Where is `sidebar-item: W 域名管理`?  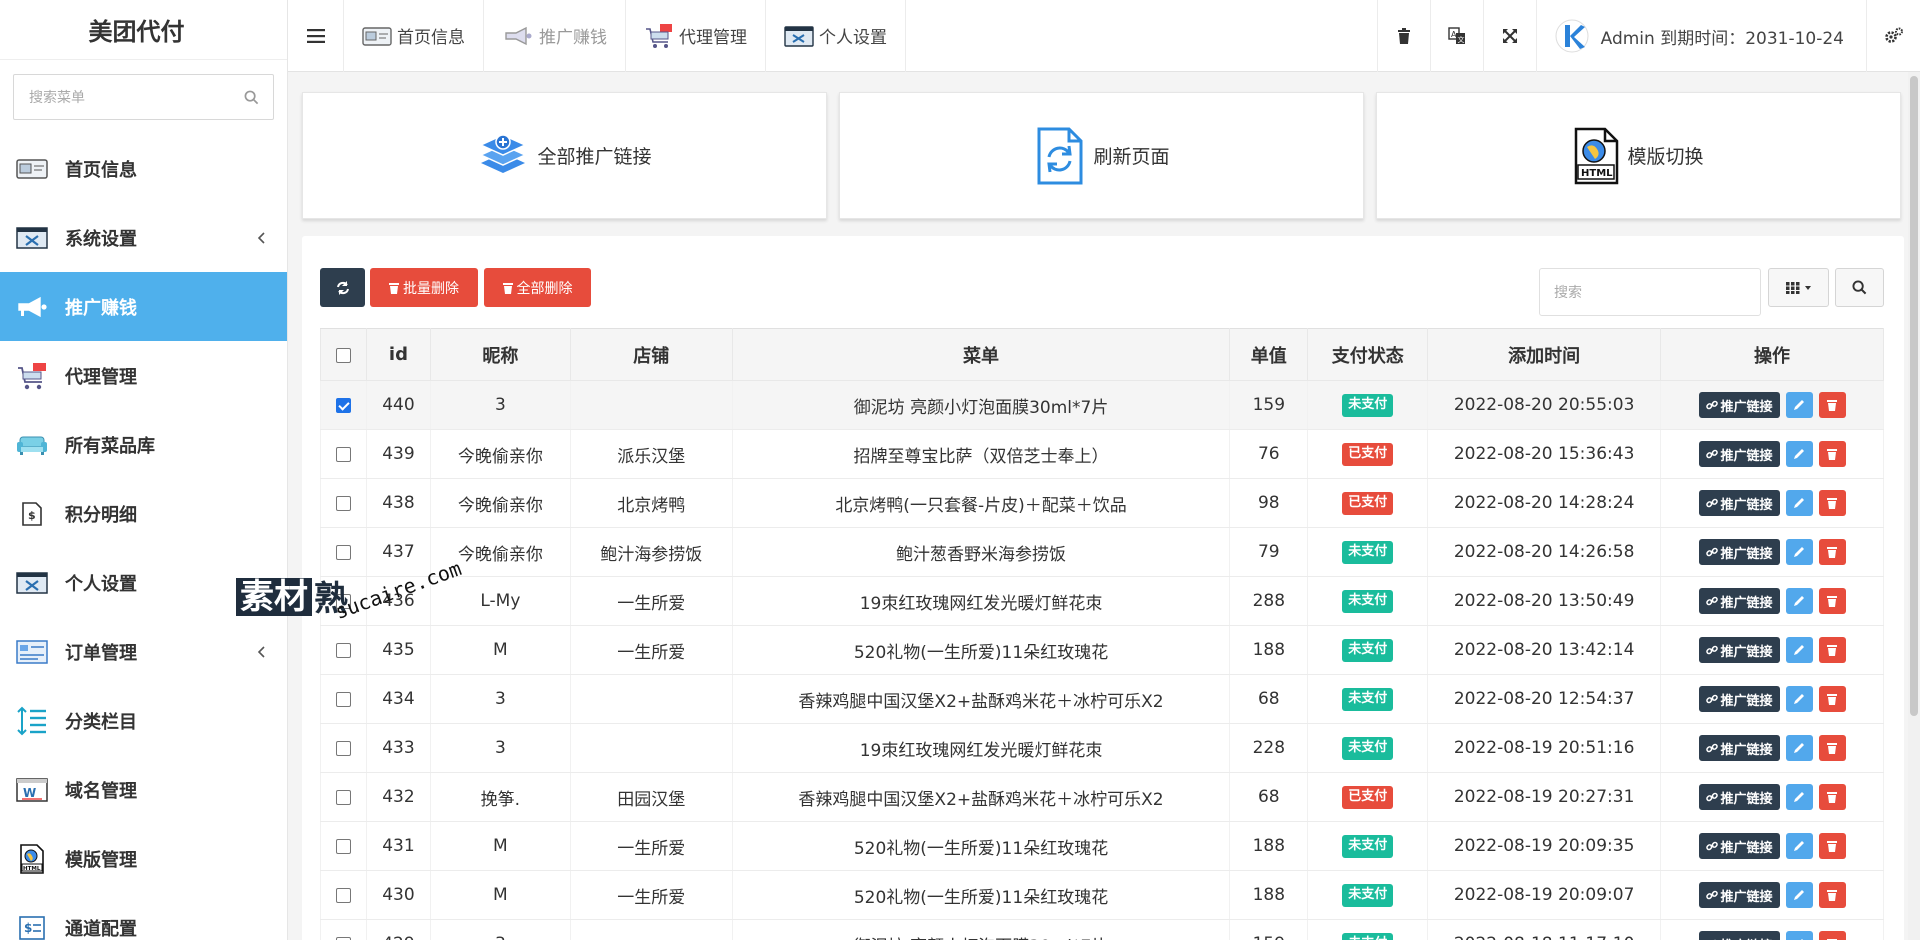 sidebar-item: W 域名管理 is located at coordinates (143, 789).